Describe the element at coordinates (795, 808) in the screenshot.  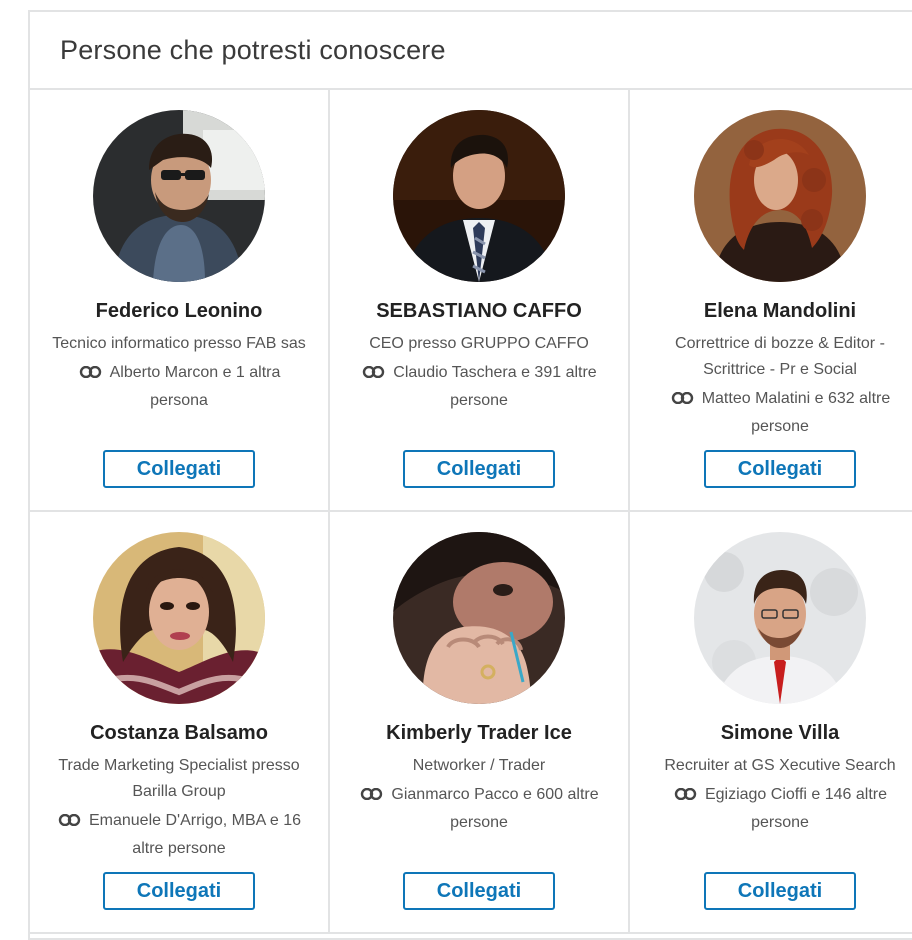
I see `shared-connections-text: Egiziago Cioffi e 146 altre persone` at that location.